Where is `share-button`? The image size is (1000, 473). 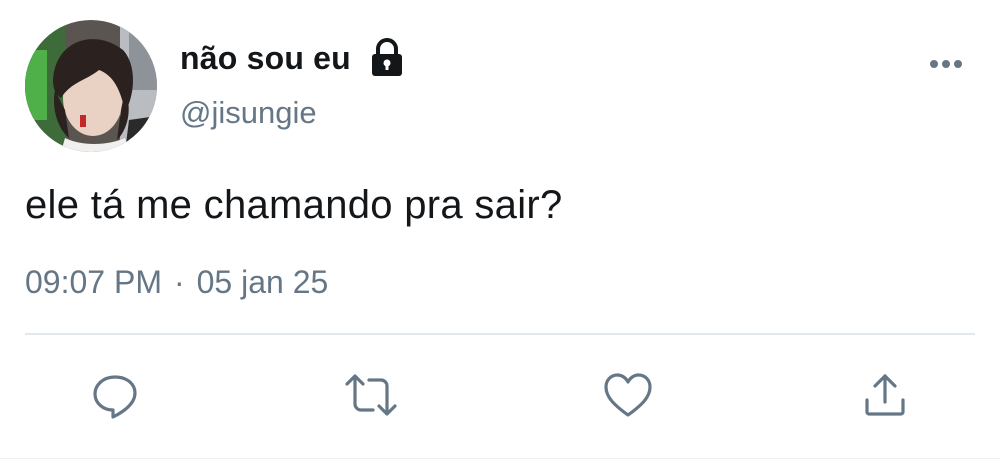 share-button is located at coordinates (885, 395).